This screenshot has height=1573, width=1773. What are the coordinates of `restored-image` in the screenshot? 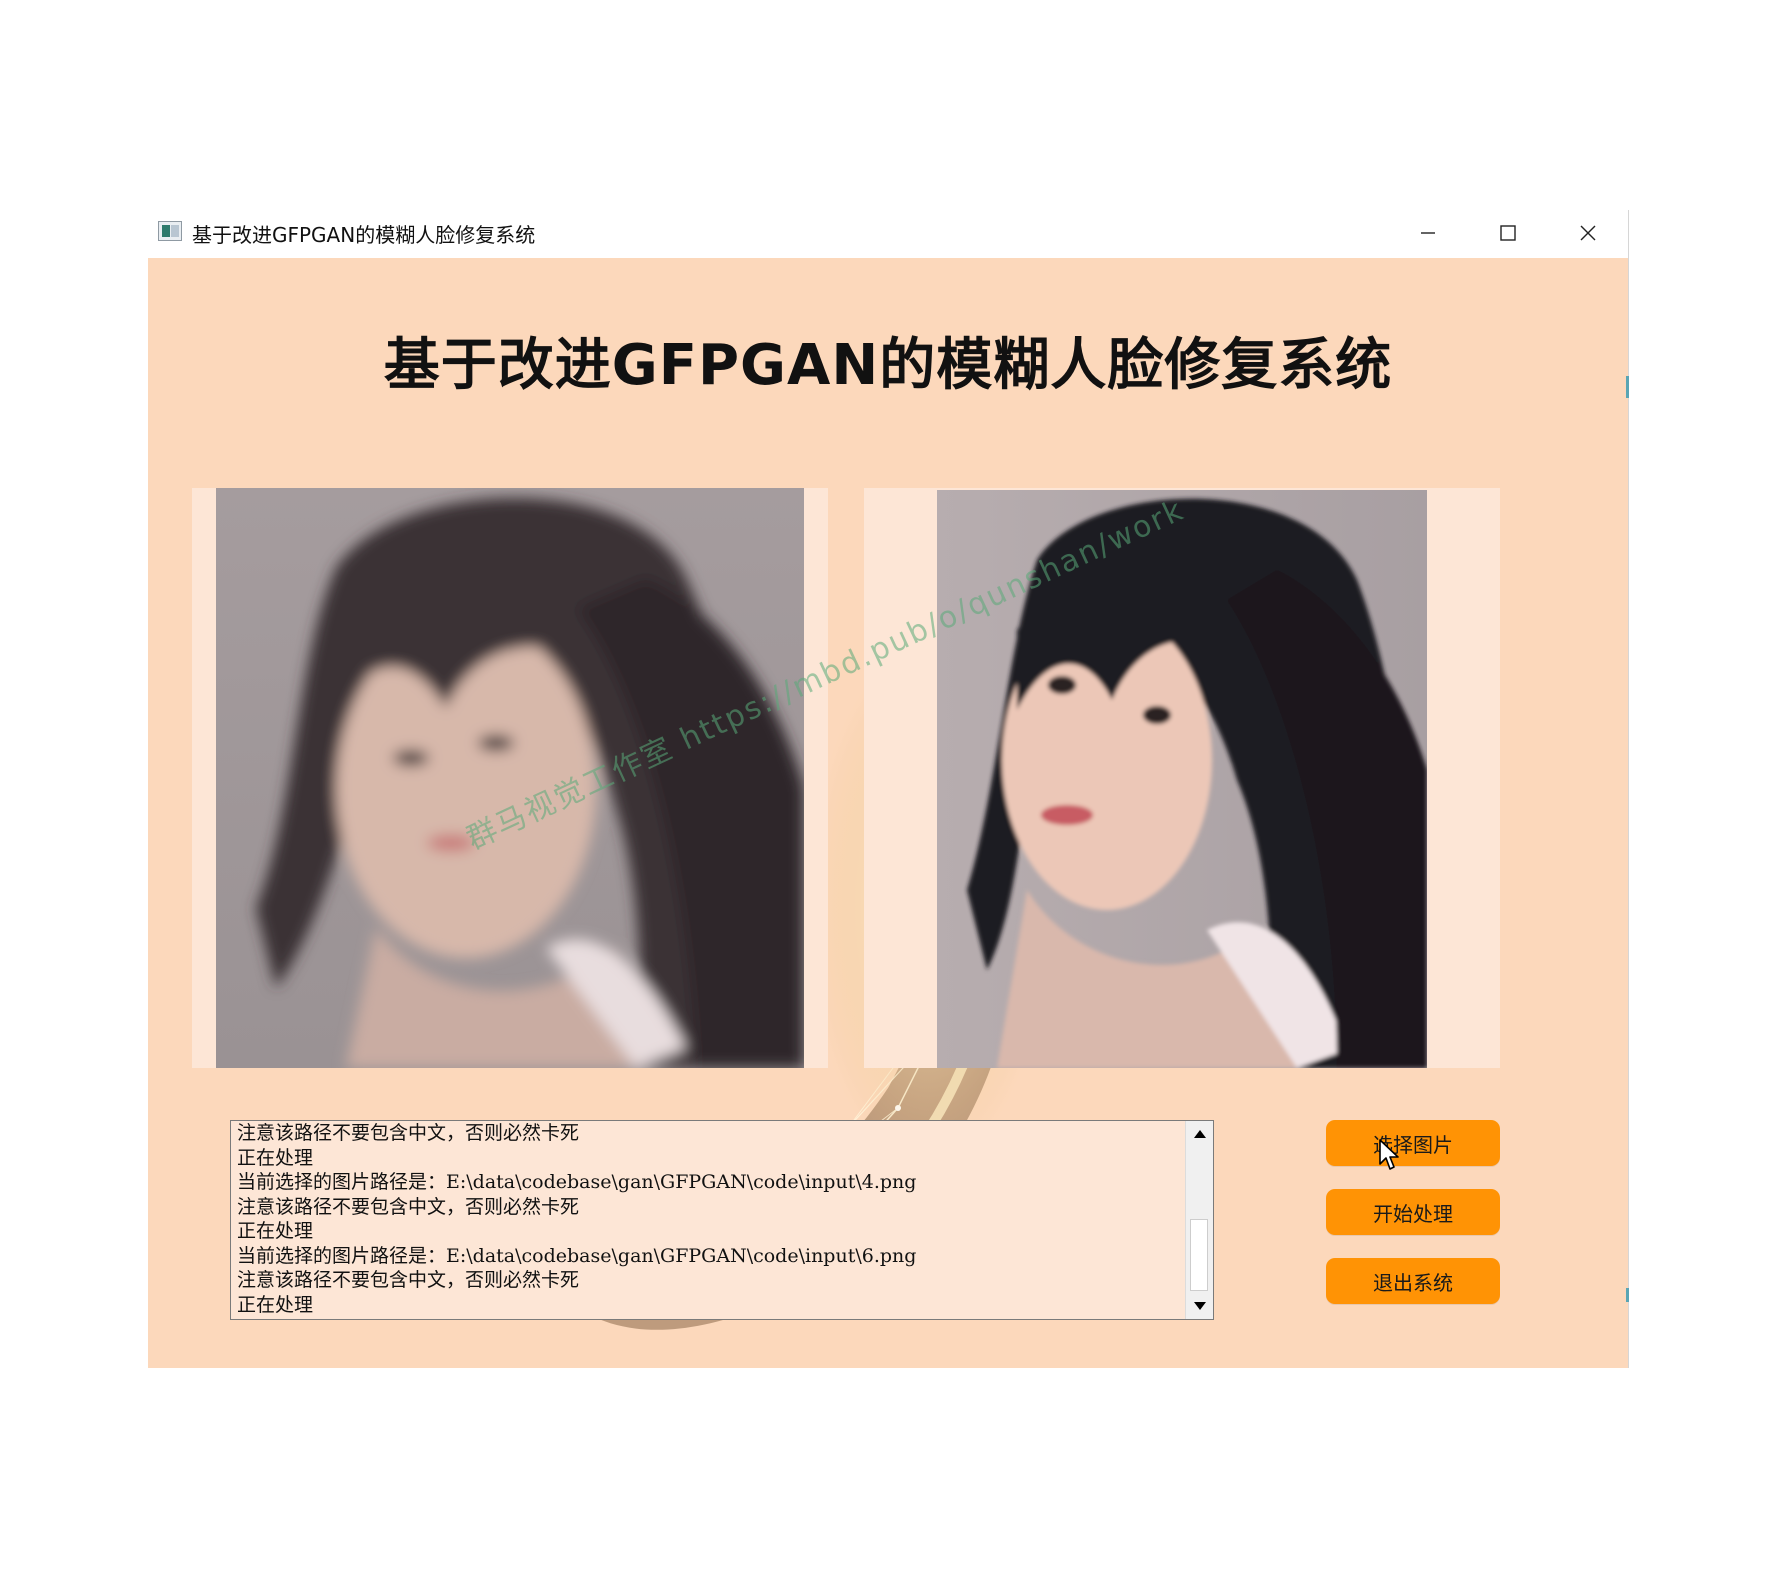 It's located at (1182, 779).